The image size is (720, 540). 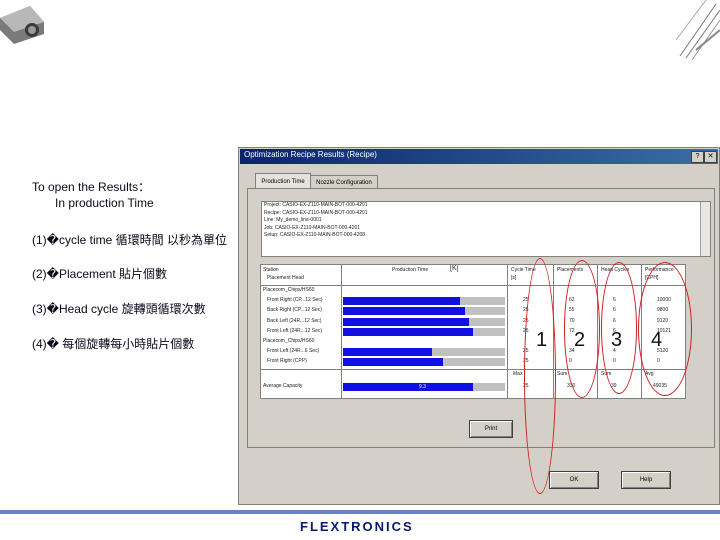 What do you see at coordinates (410, 270) in the screenshot?
I see `header-production-time: Production Time` at bounding box center [410, 270].